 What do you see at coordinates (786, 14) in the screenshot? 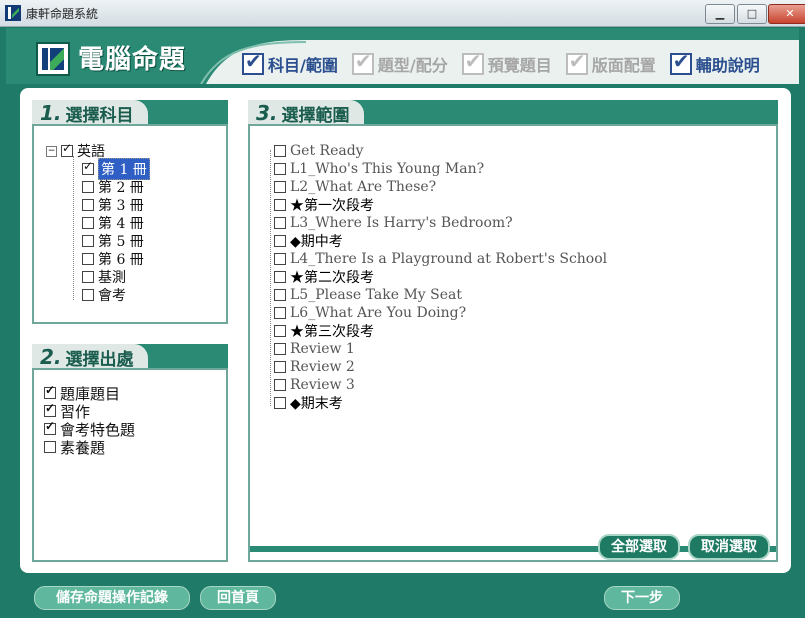
I see `close-button: ✕` at bounding box center [786, 14].